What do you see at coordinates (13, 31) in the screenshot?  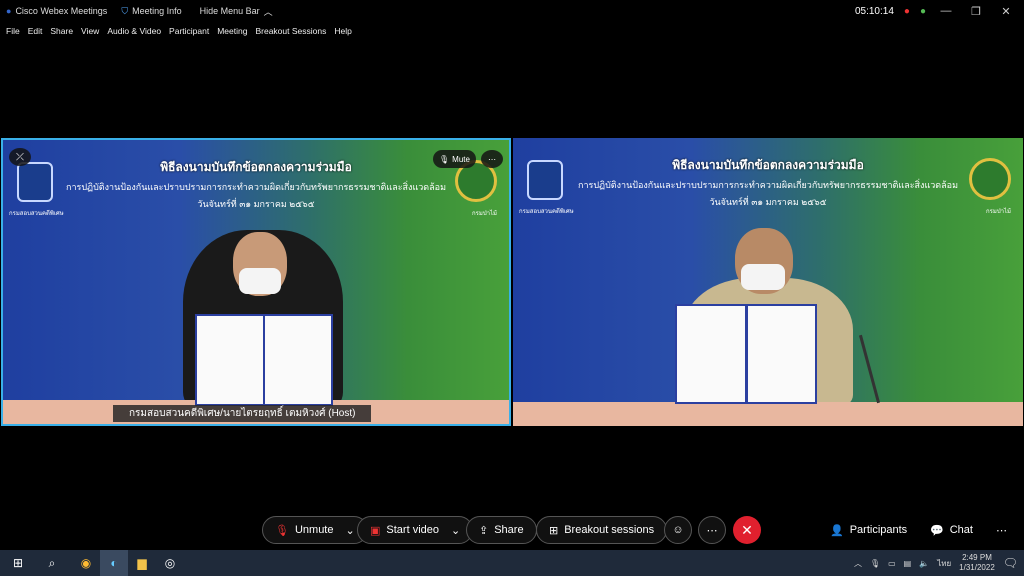 I see `menu-file: File` at bounding box center [13, 31].